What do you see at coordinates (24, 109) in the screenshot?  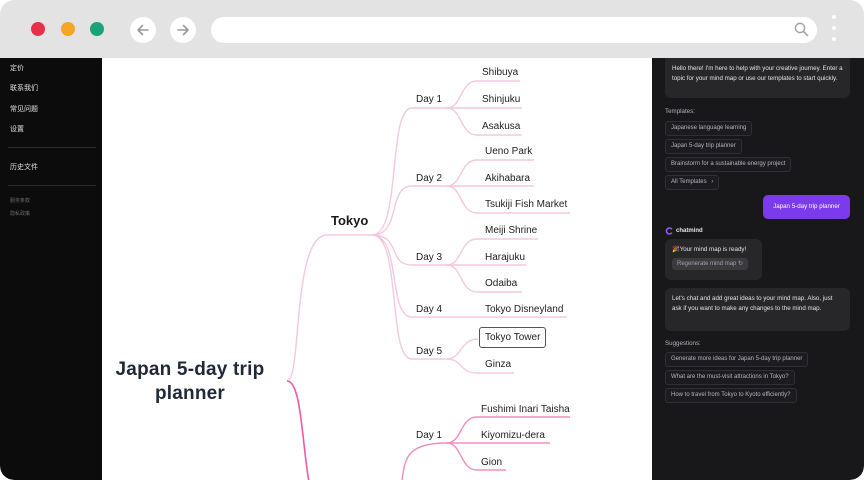 I see `sidebar-item-faq: 常见问题` at bounding box center [24, 109].